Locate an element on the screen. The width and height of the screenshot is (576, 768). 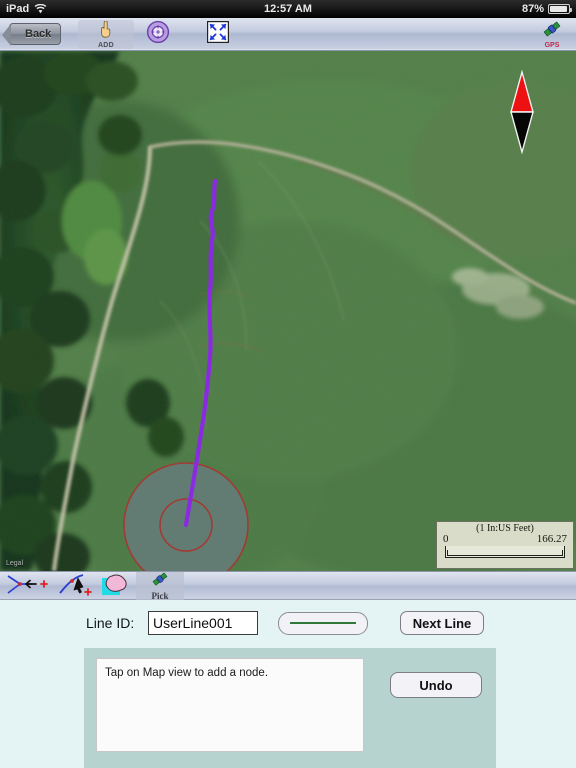
expand-arrows-icon is located at coordinates (218, 34).